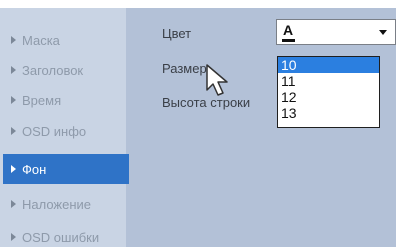 The image size is (396, 252). I want to click on size-dropdown-list: 10 11 12 13, so click(328, 92).